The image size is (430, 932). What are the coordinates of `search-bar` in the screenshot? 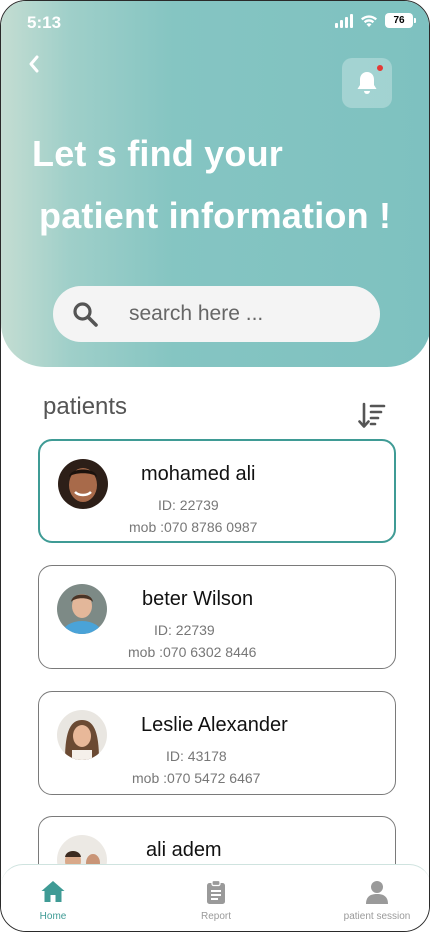 It's located at (216, 314).